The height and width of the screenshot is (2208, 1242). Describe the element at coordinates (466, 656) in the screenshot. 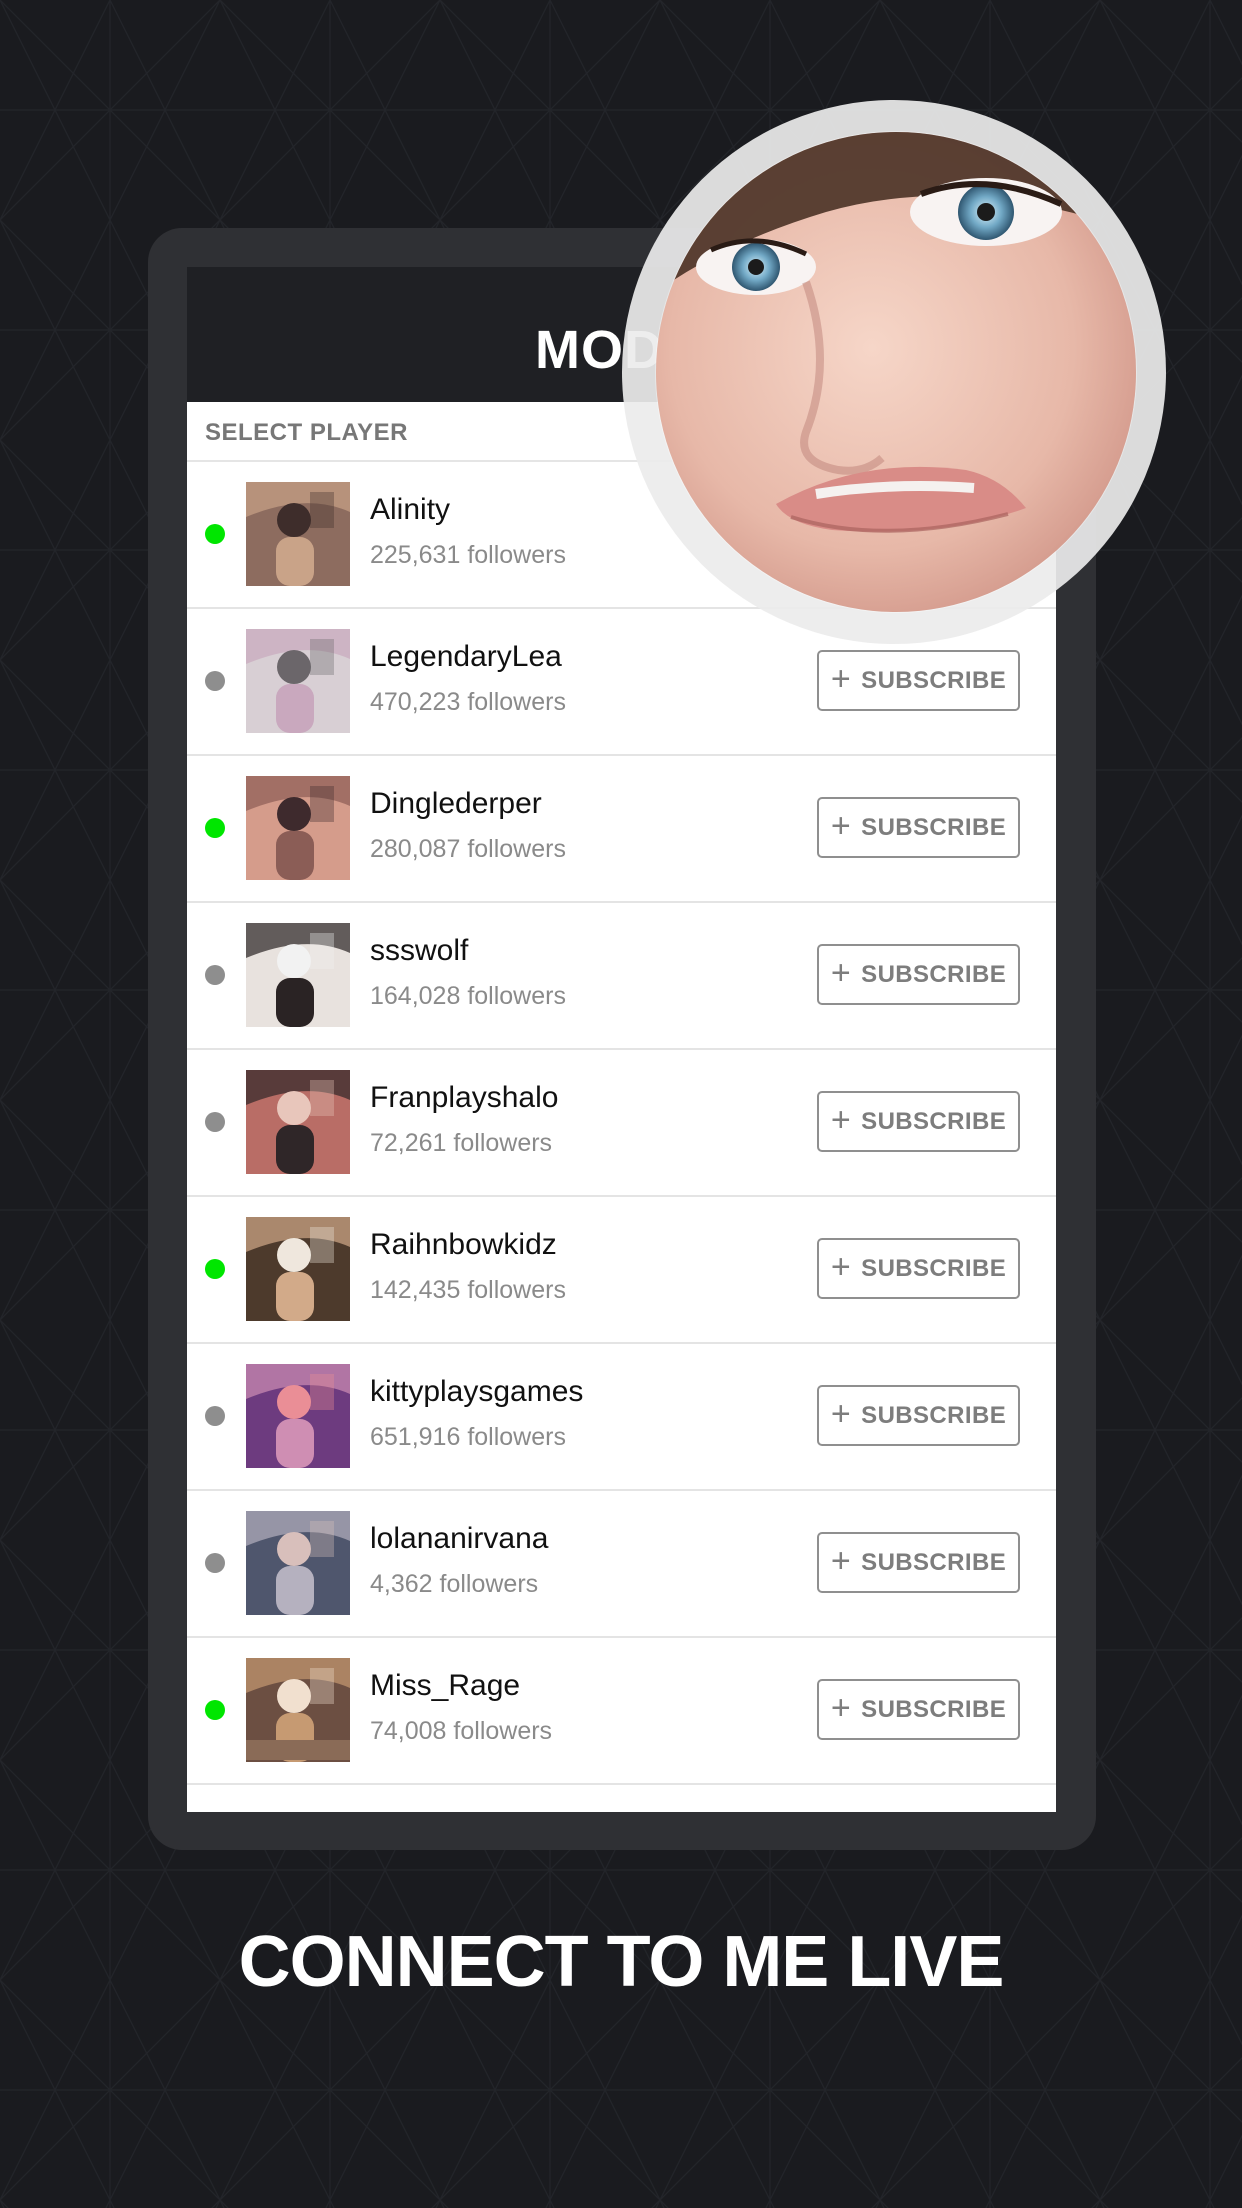

I see `player-name: LegendaryLea` at that location.